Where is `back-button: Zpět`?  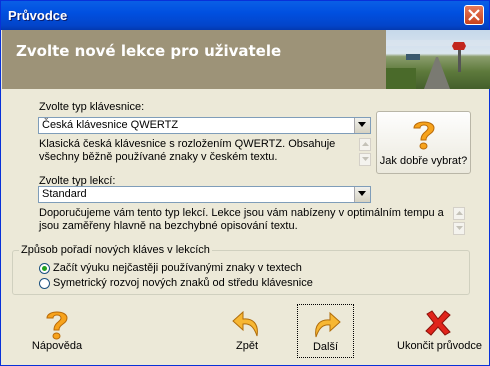 back-button: Zpět is located at coordinates (247, 331).